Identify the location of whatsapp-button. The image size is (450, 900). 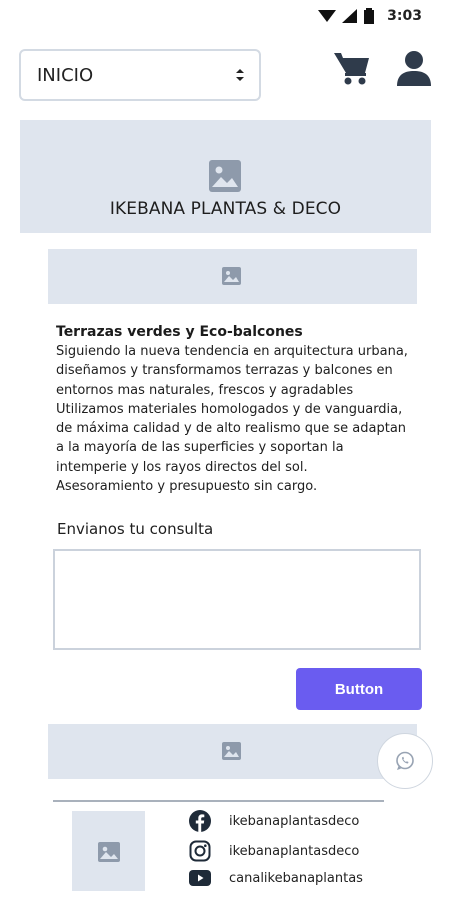
(405, 761).